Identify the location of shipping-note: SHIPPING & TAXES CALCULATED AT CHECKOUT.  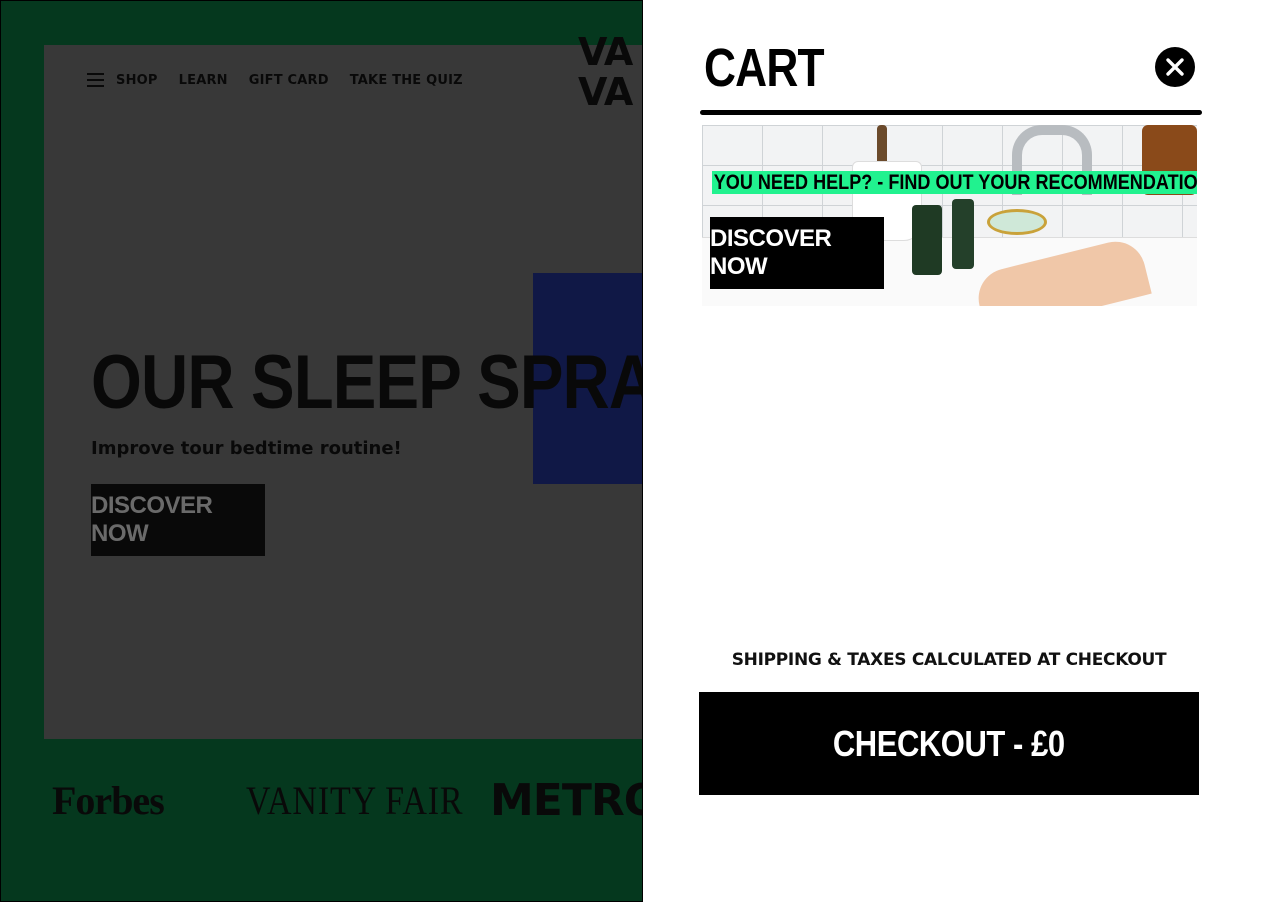
(949, 660).